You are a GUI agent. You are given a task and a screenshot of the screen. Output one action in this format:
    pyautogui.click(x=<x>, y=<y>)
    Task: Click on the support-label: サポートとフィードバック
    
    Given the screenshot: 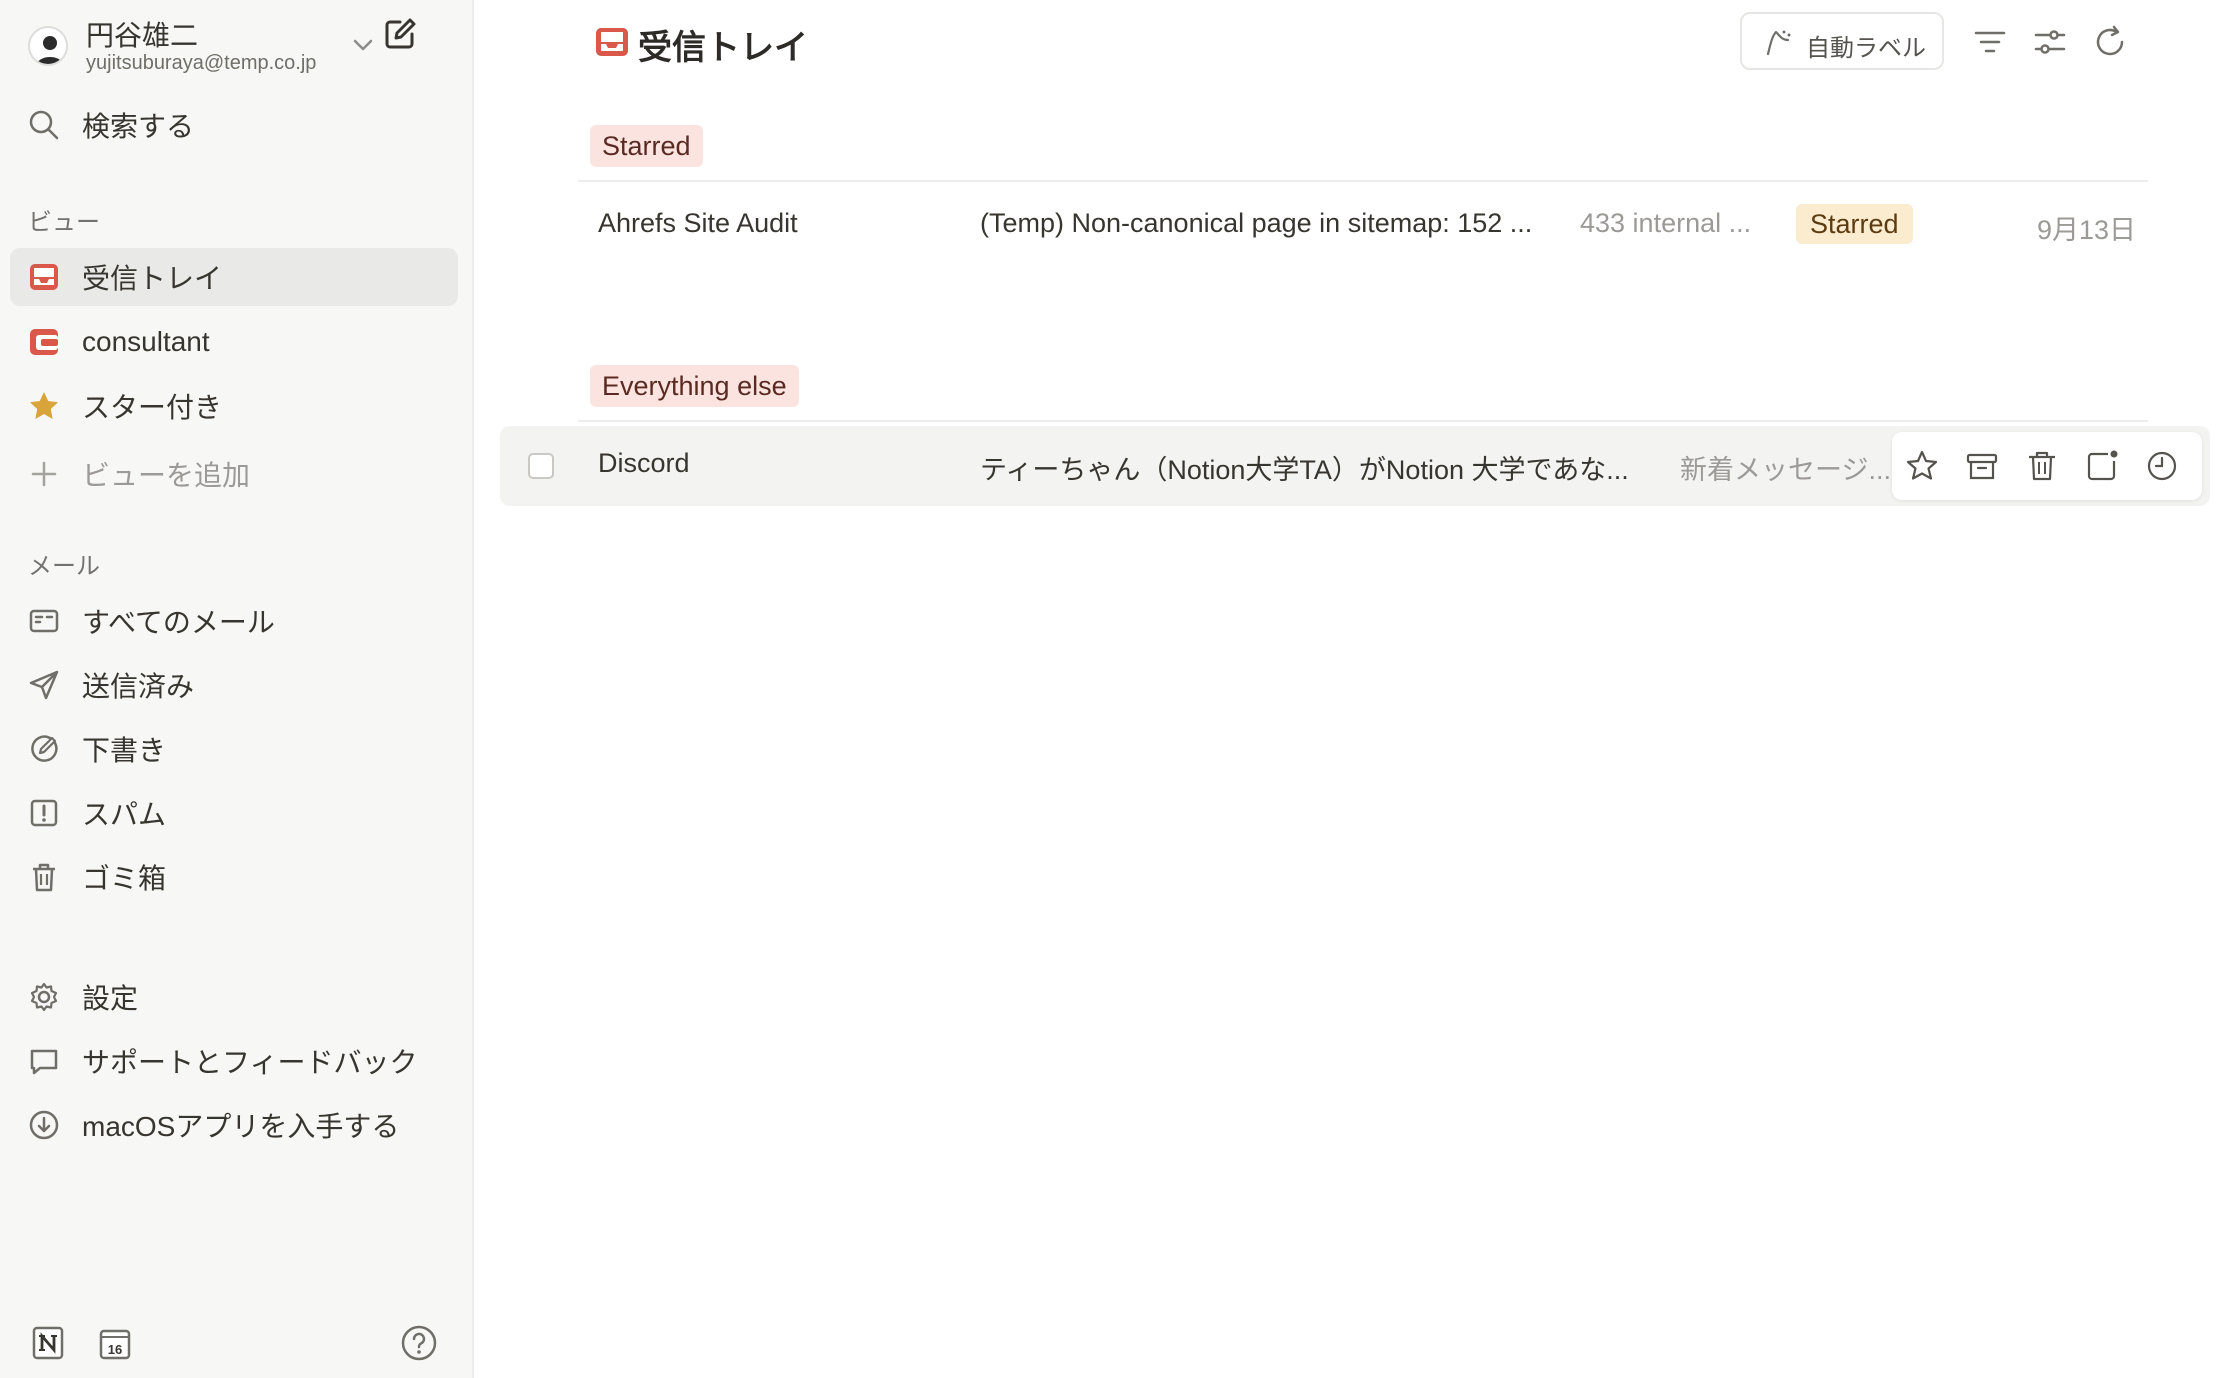 What is the action you would take?
    pyautogui.click(x=250, y=1062)
    